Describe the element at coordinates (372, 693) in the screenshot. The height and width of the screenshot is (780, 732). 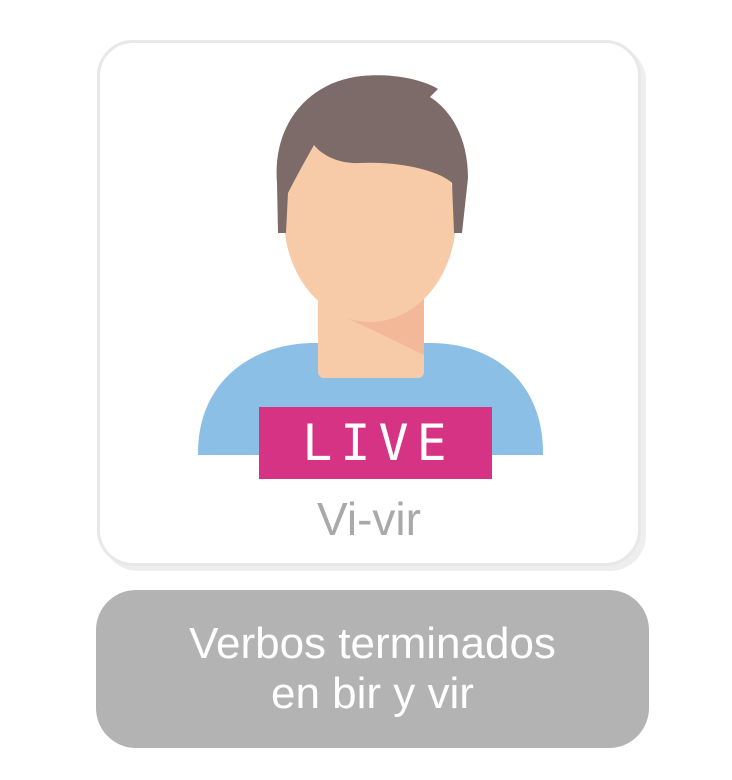
I see `caption-line-2: en bir y vir` at that location.